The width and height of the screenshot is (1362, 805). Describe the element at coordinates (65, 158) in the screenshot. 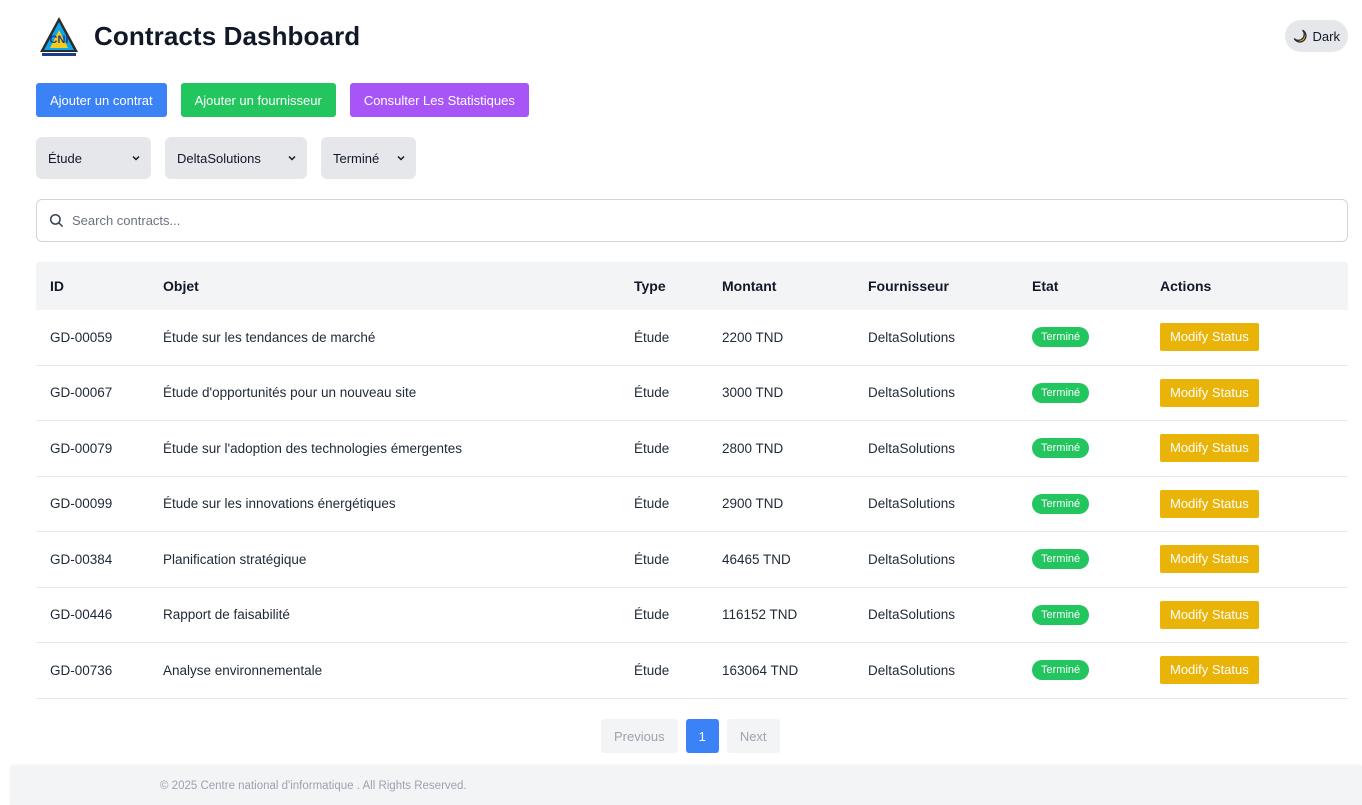

I see `type-filter-value: Étude` at that location.